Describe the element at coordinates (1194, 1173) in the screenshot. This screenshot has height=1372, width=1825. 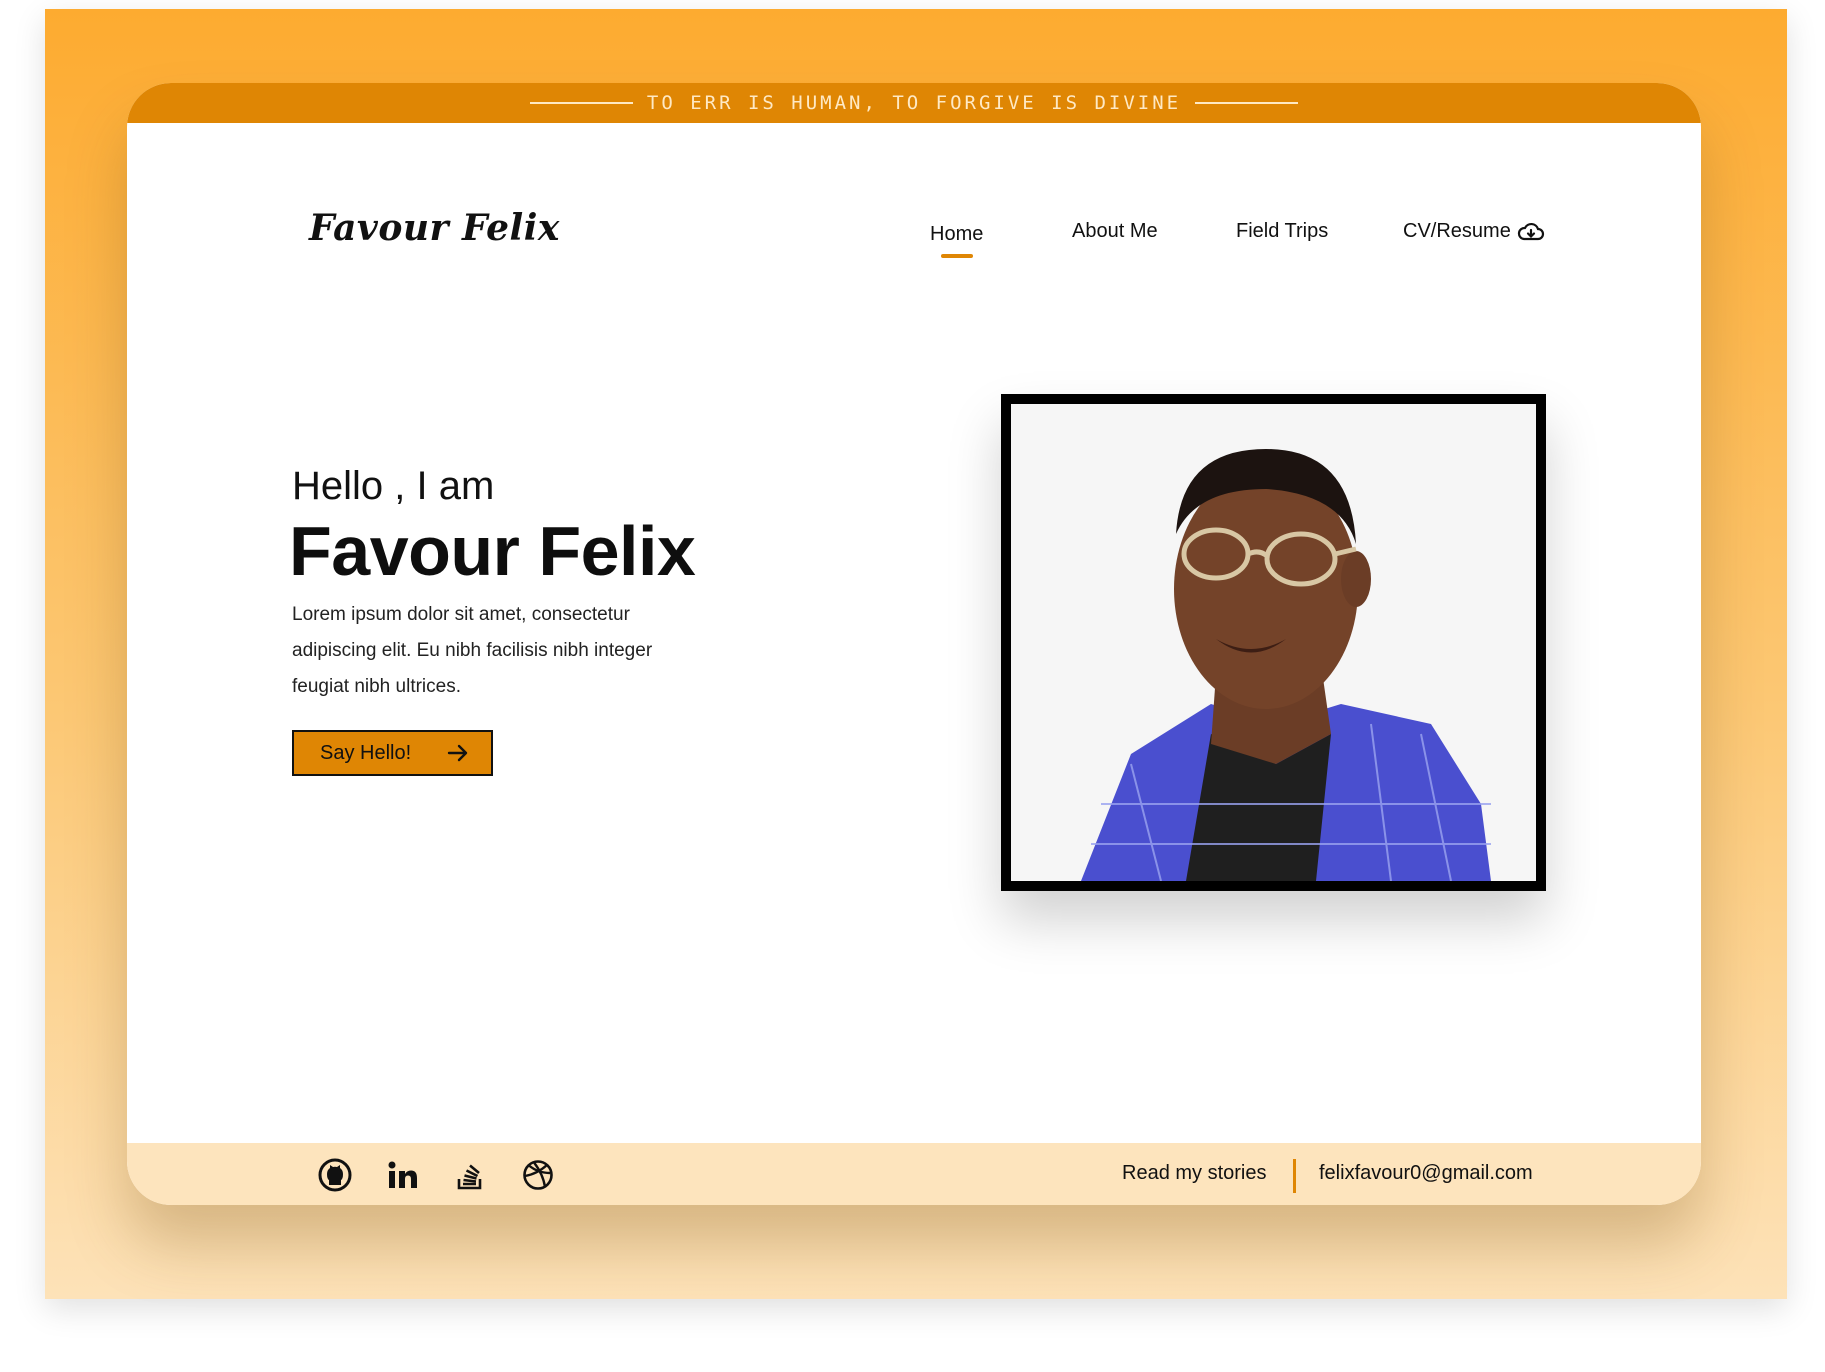
I see `read-stories-link: Read my stories` at that location.